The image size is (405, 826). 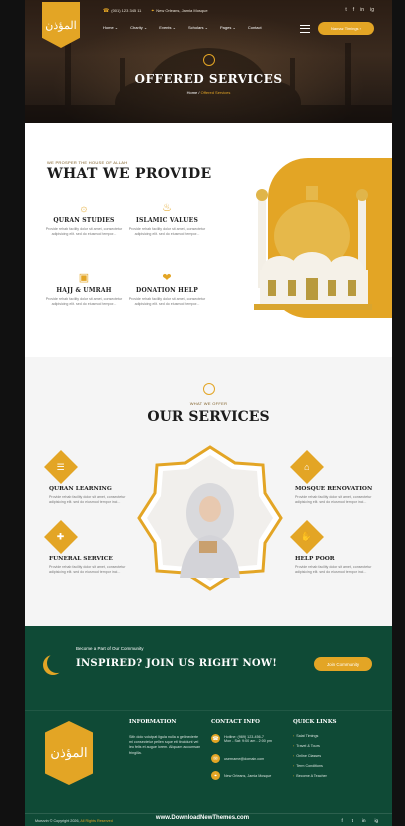 I want to click on namaz-timings-label: Namaz Timings, so click(x=344, y=28).